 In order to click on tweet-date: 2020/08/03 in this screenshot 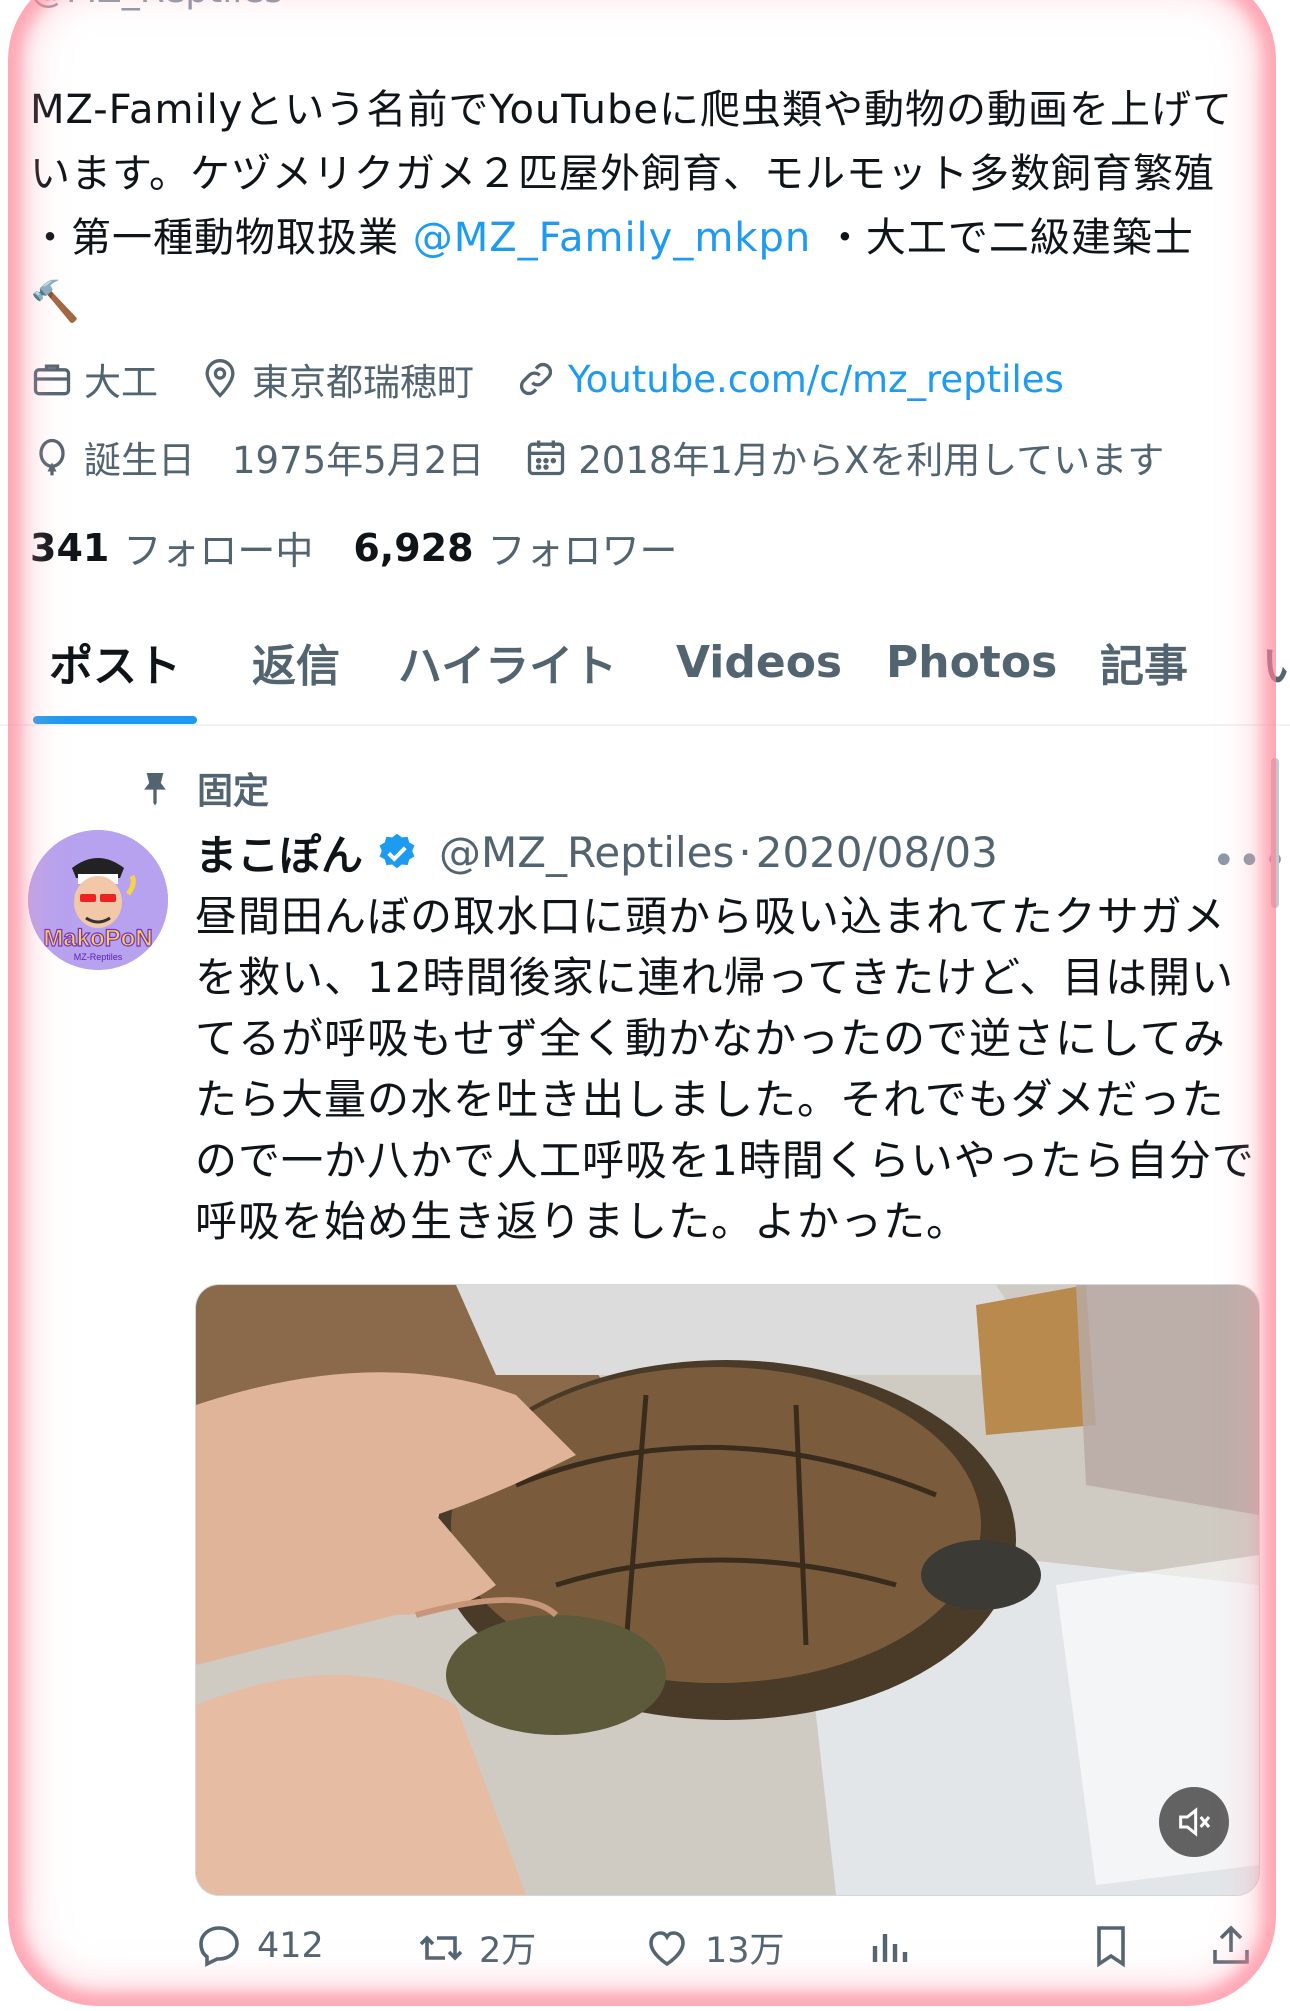, I will do `click(877, 852)`.